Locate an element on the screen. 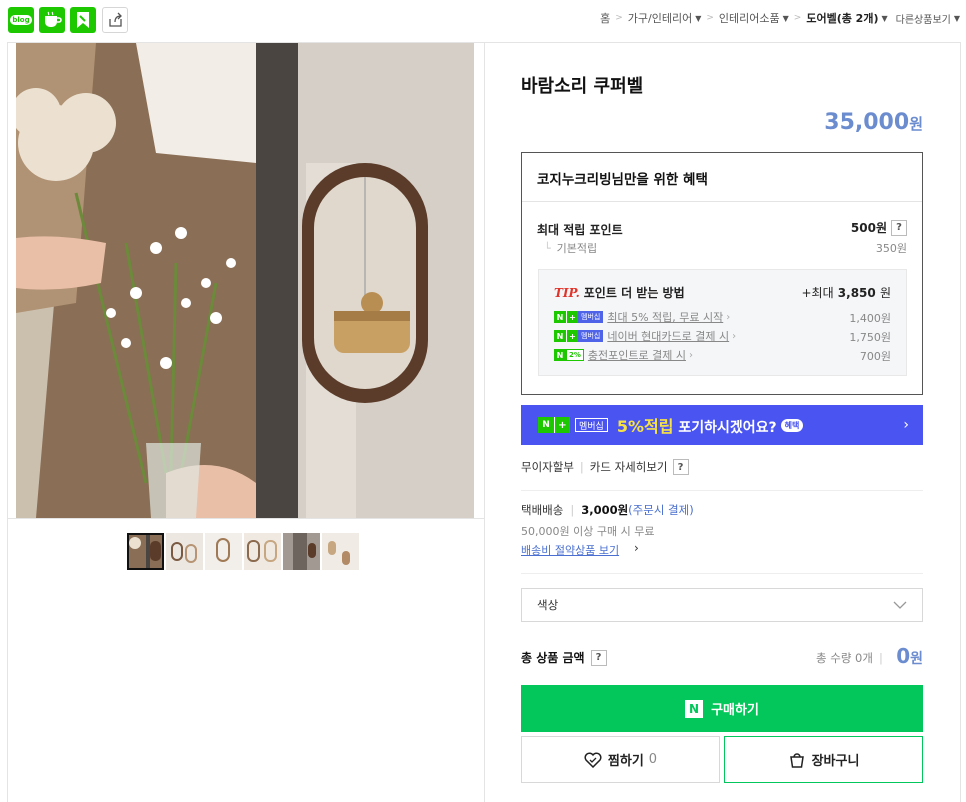  cafe-share-icon is located at coordinates (52, 20).